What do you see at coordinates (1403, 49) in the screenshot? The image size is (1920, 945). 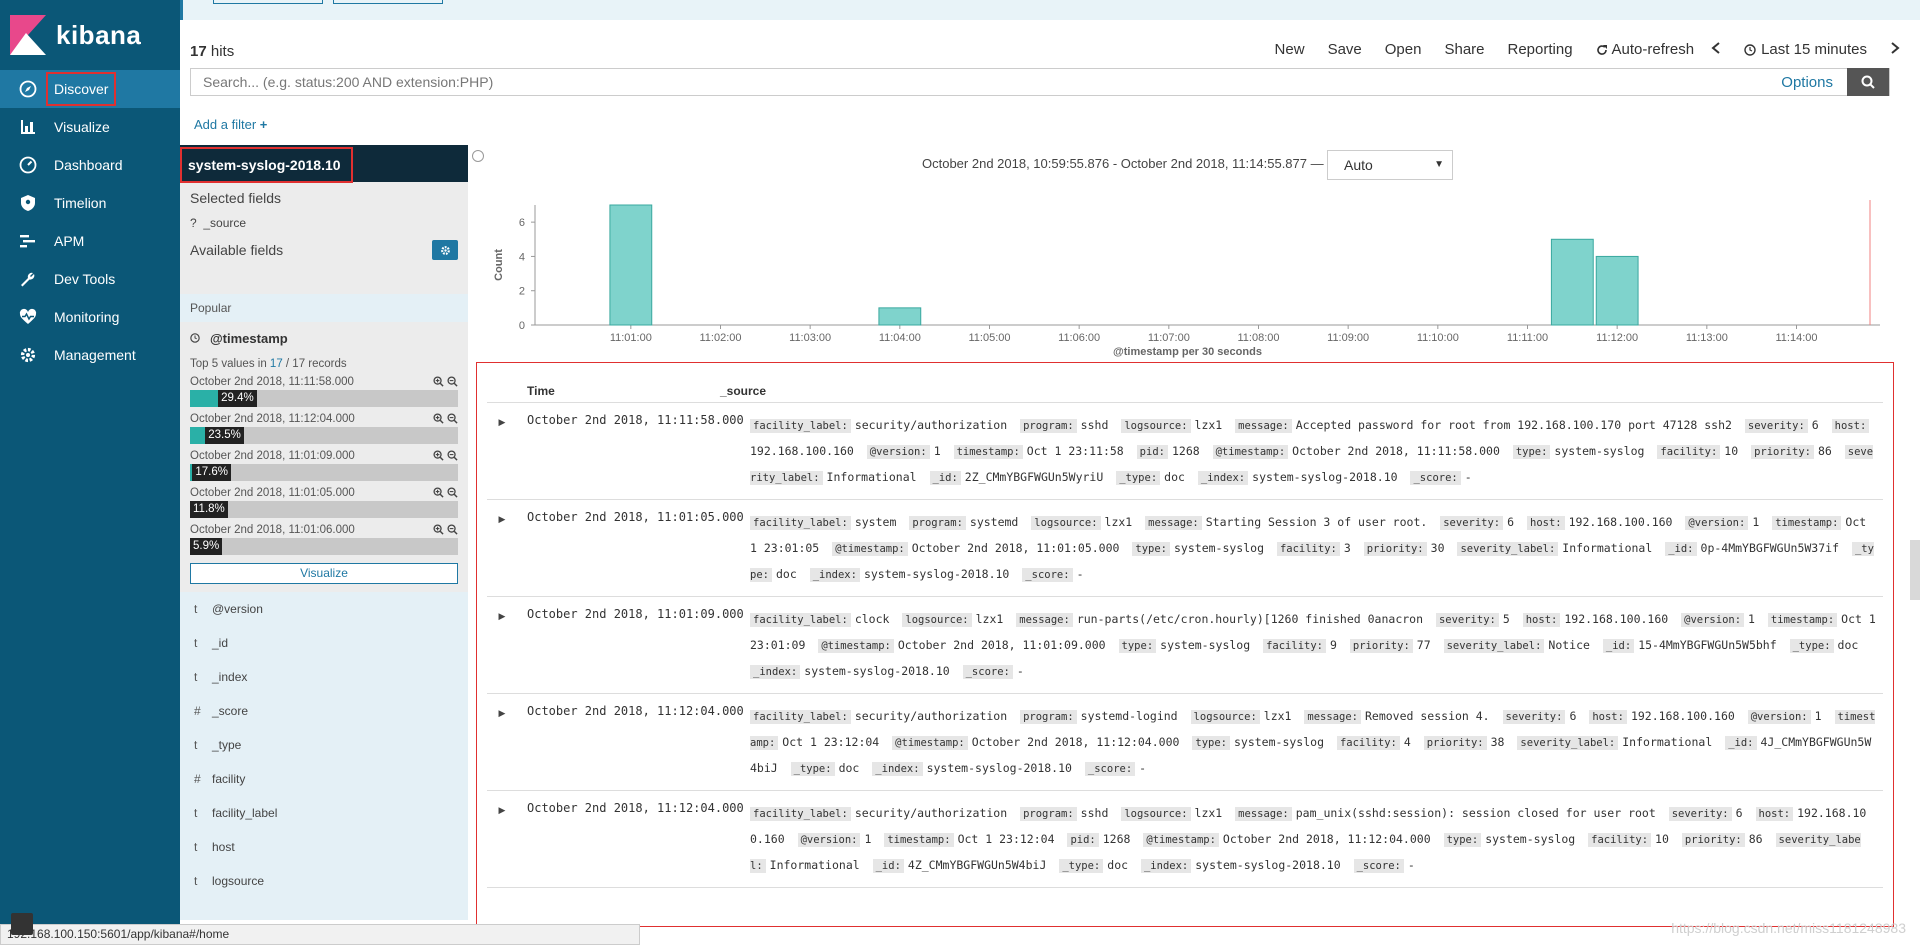 I see `menu-open: Open` at bounding box center [1403, 49].